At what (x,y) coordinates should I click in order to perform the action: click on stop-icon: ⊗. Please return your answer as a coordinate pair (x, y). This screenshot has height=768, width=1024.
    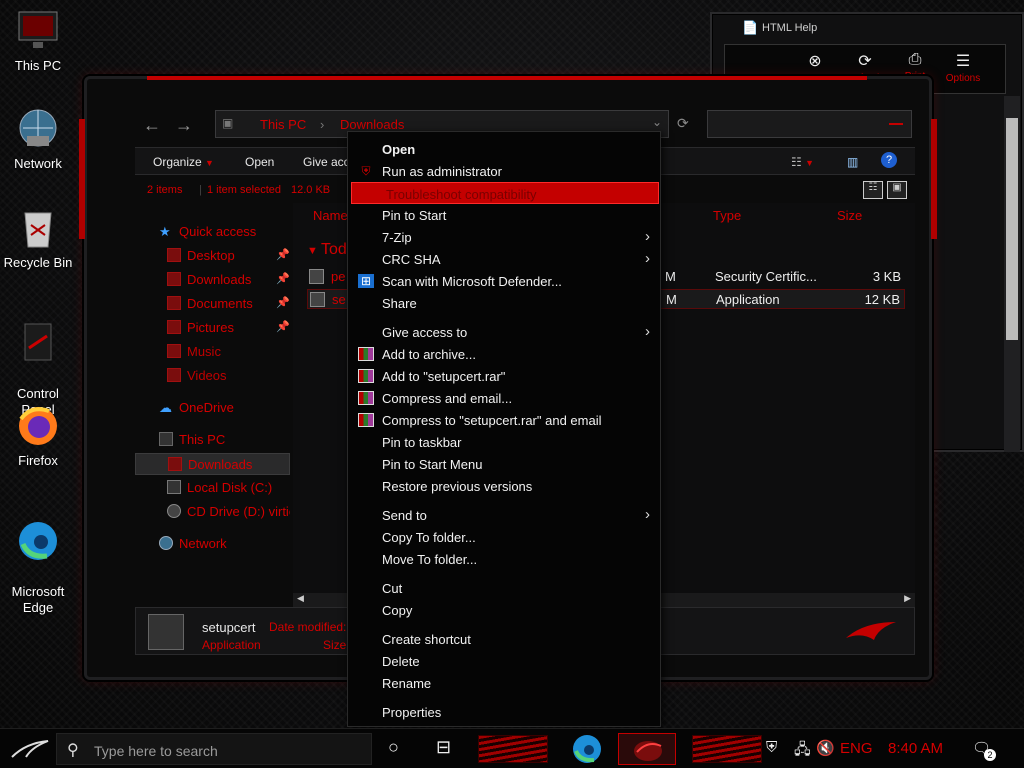
    Looking at the image, I should click on (815, 61).